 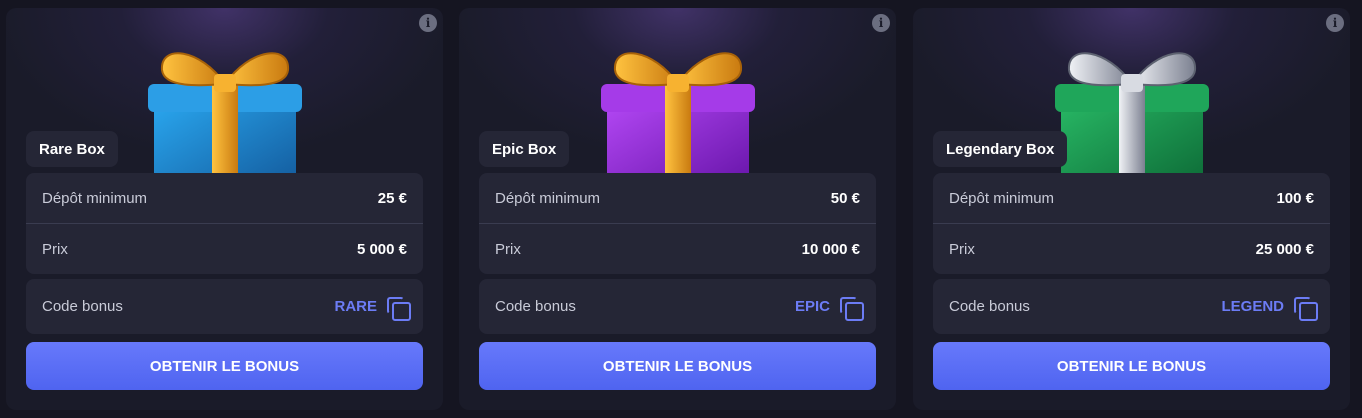 I want to click on code-panel: Code bonus EPIC, so click(x=677, y=306).